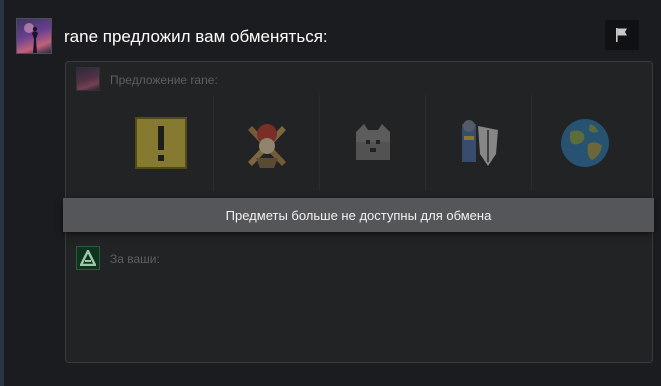 This screenshot has height=386, width=661. I want to click on offerer-avatar-icon, so click(88, 79).